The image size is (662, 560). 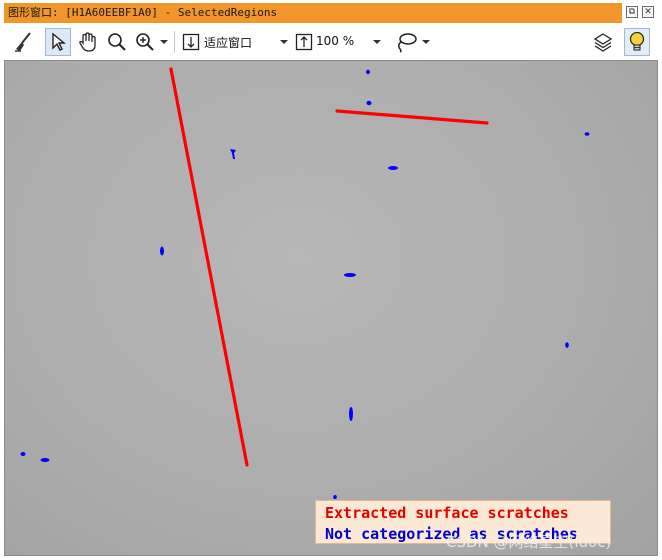 I want to click on lasso-icon, so click(x=406, y=42).